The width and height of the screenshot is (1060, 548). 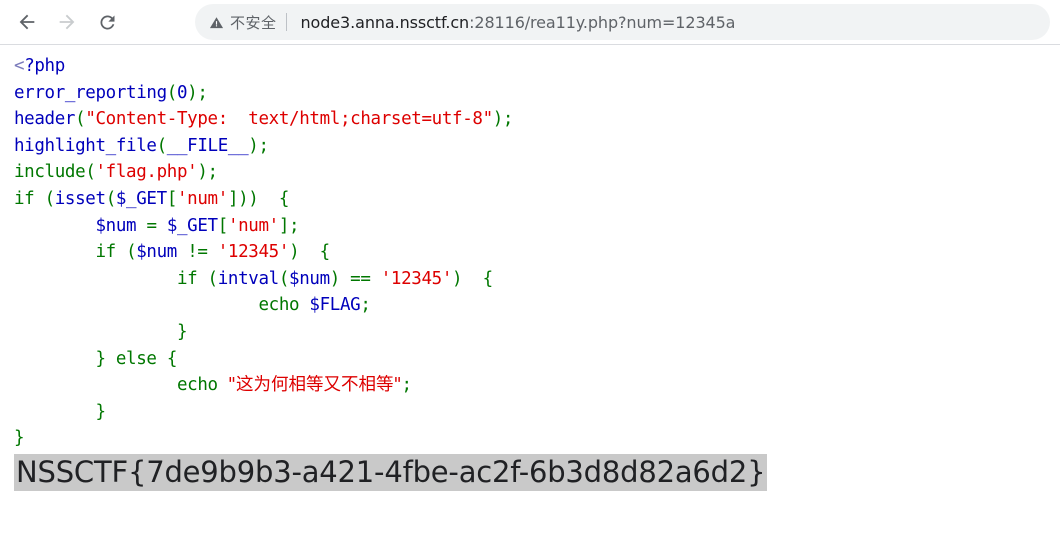 I want to click on code-token-content-type-string: "Content-Type: text/html;charset=utf-8", so click(x=289, y=119).